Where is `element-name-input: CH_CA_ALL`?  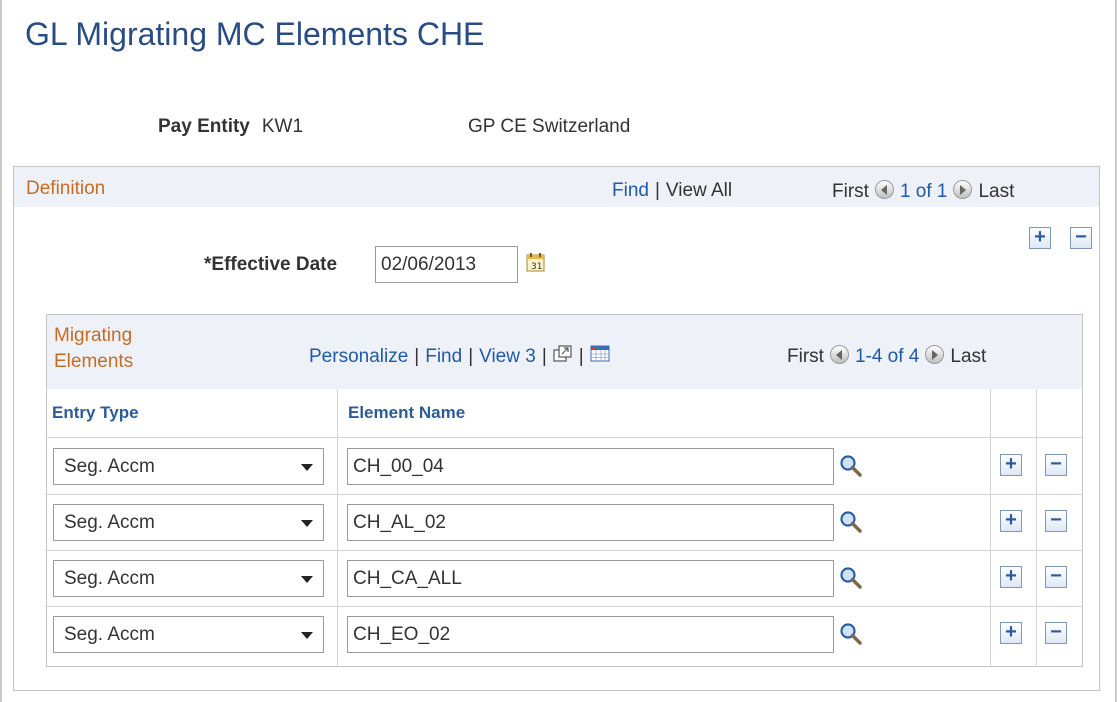 element-name-input: CH_CA_ALL is located at coordinates (590, 578).